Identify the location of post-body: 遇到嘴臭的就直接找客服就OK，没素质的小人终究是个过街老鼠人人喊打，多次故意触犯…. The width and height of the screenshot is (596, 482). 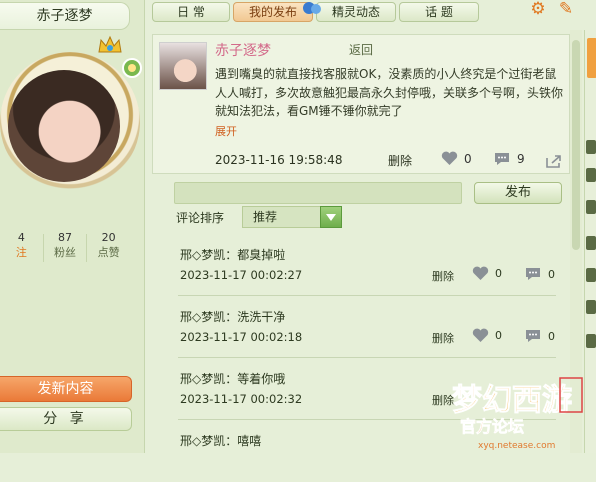
(389, 92).